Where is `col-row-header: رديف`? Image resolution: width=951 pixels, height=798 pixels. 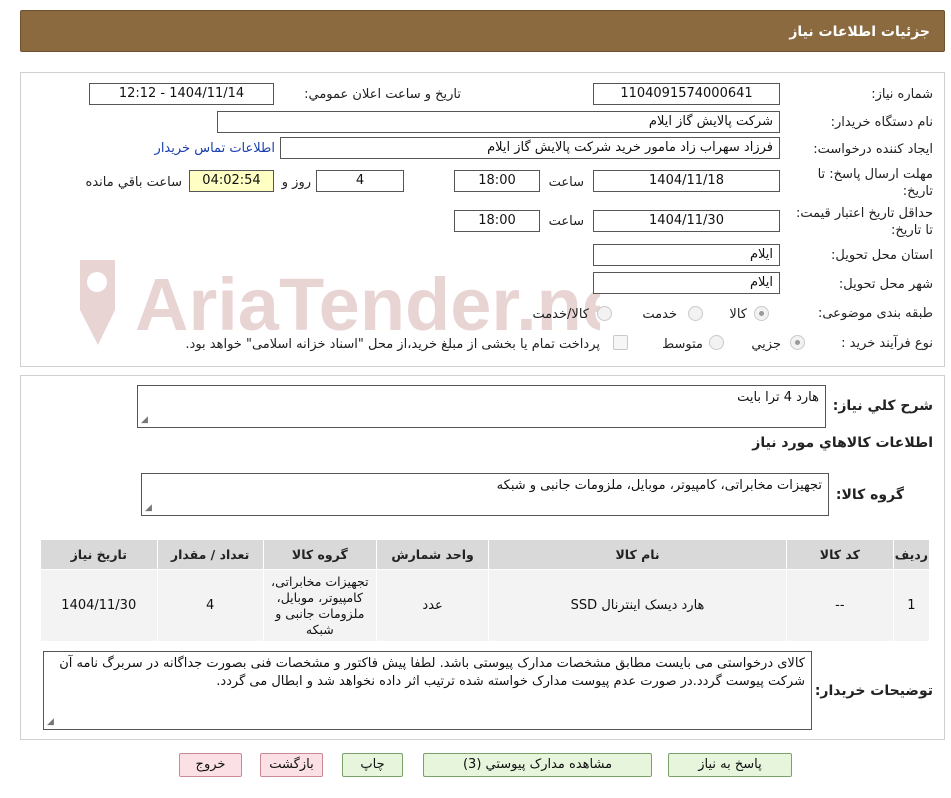
col-row-header: رديف is located at coordinates (911, 554).